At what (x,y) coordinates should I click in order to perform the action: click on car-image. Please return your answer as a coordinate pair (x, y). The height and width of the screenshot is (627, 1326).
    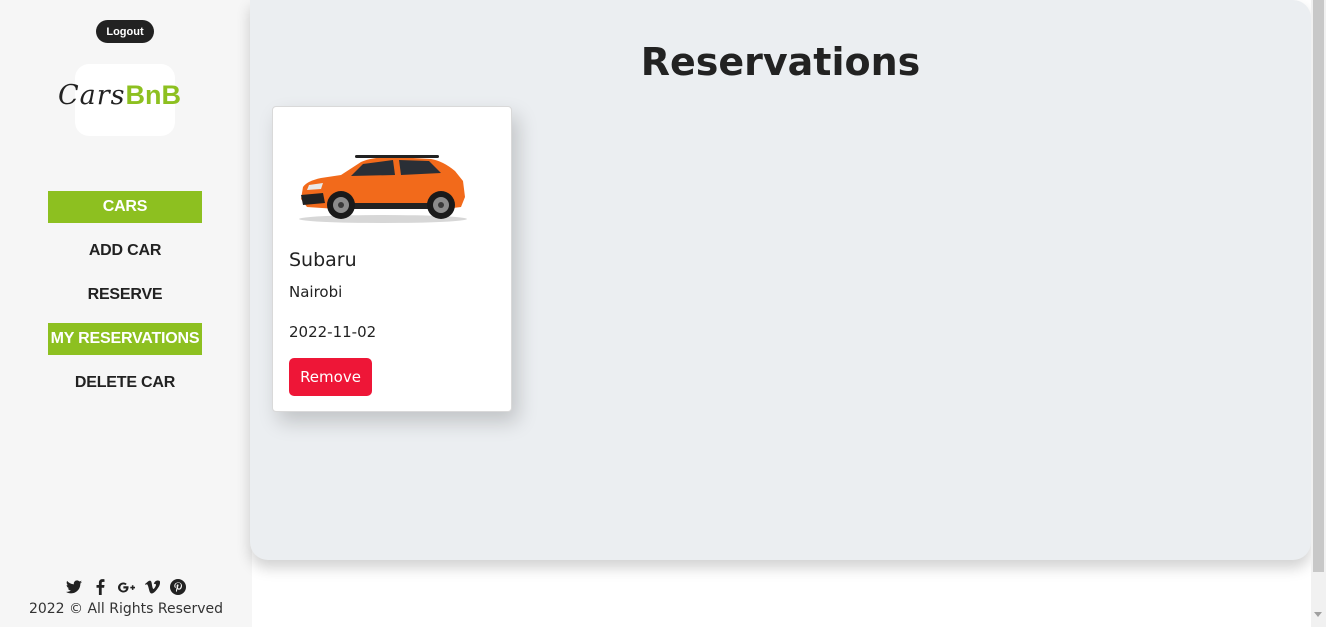
    Looking at the image, I should click on (383, 189).